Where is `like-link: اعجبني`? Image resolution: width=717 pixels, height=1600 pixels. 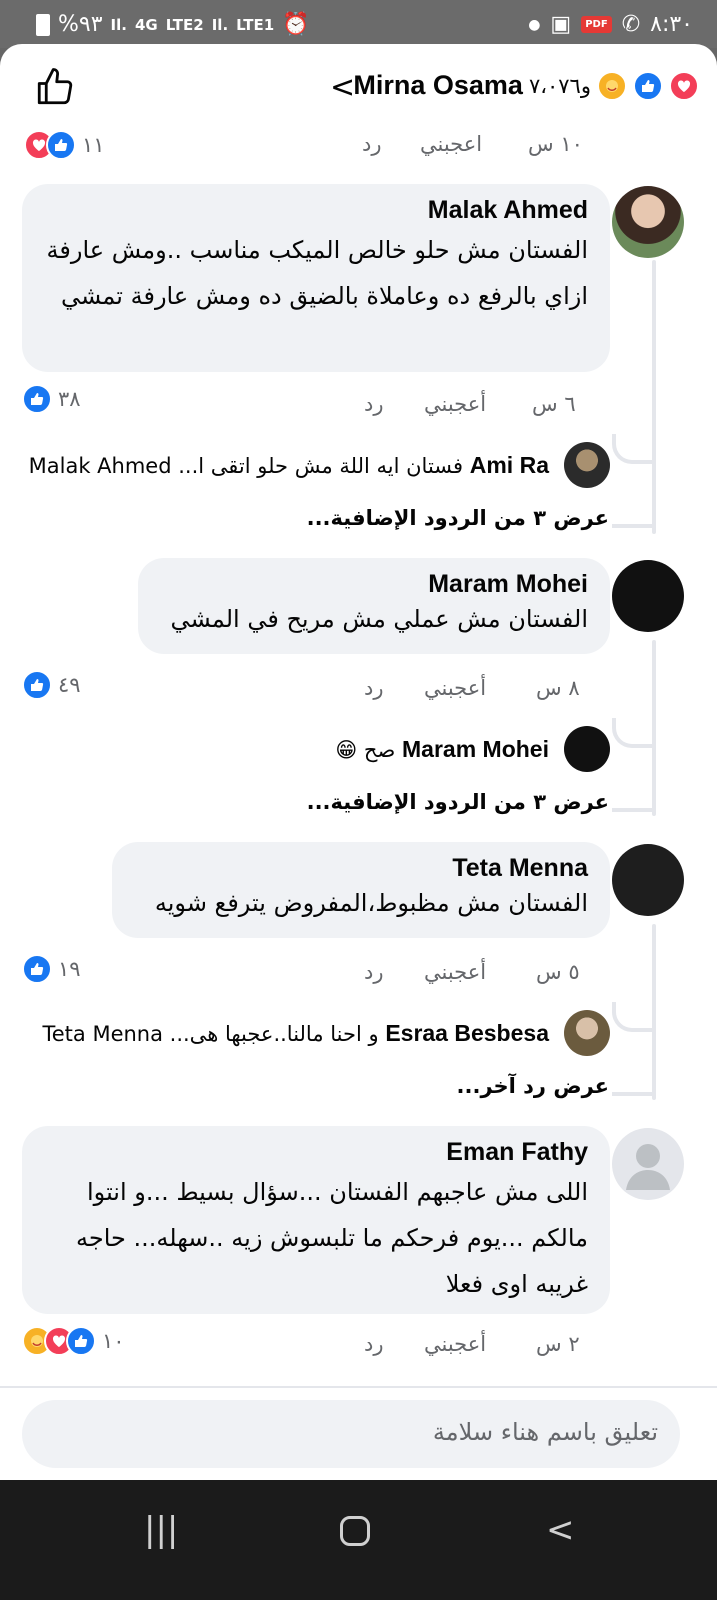 like-link: اعجبني is located at coordinates (451, 144).